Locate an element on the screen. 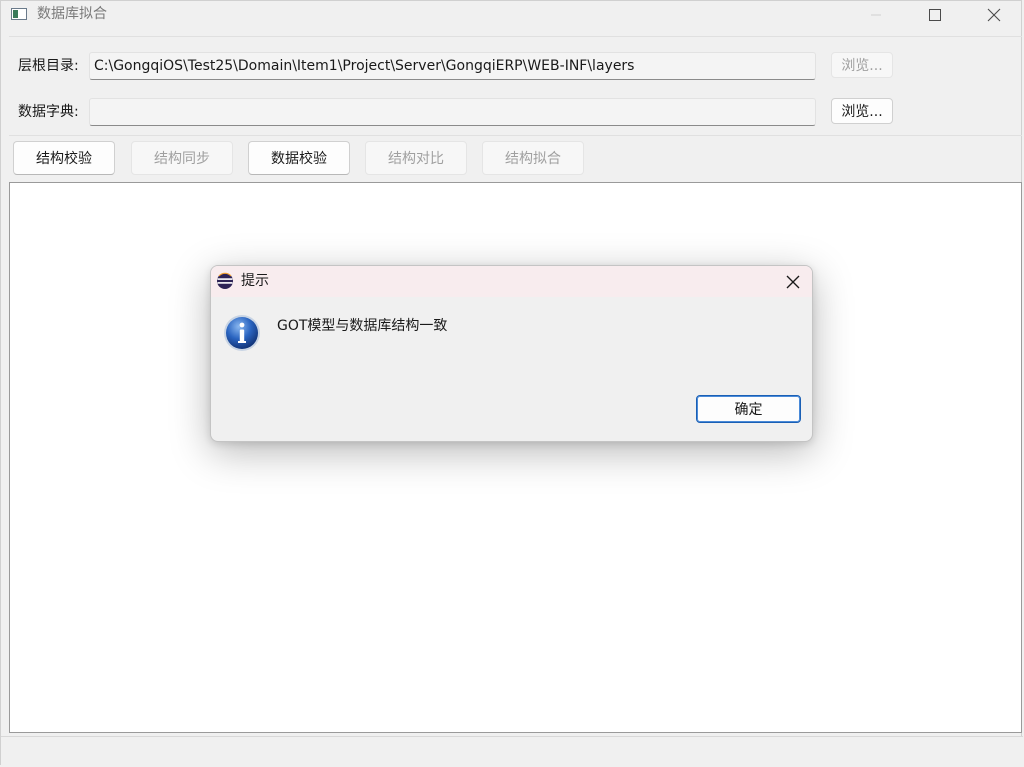 This screenshot has width=1024, height=767. app-window-icon is located at coordinates (19, 14).